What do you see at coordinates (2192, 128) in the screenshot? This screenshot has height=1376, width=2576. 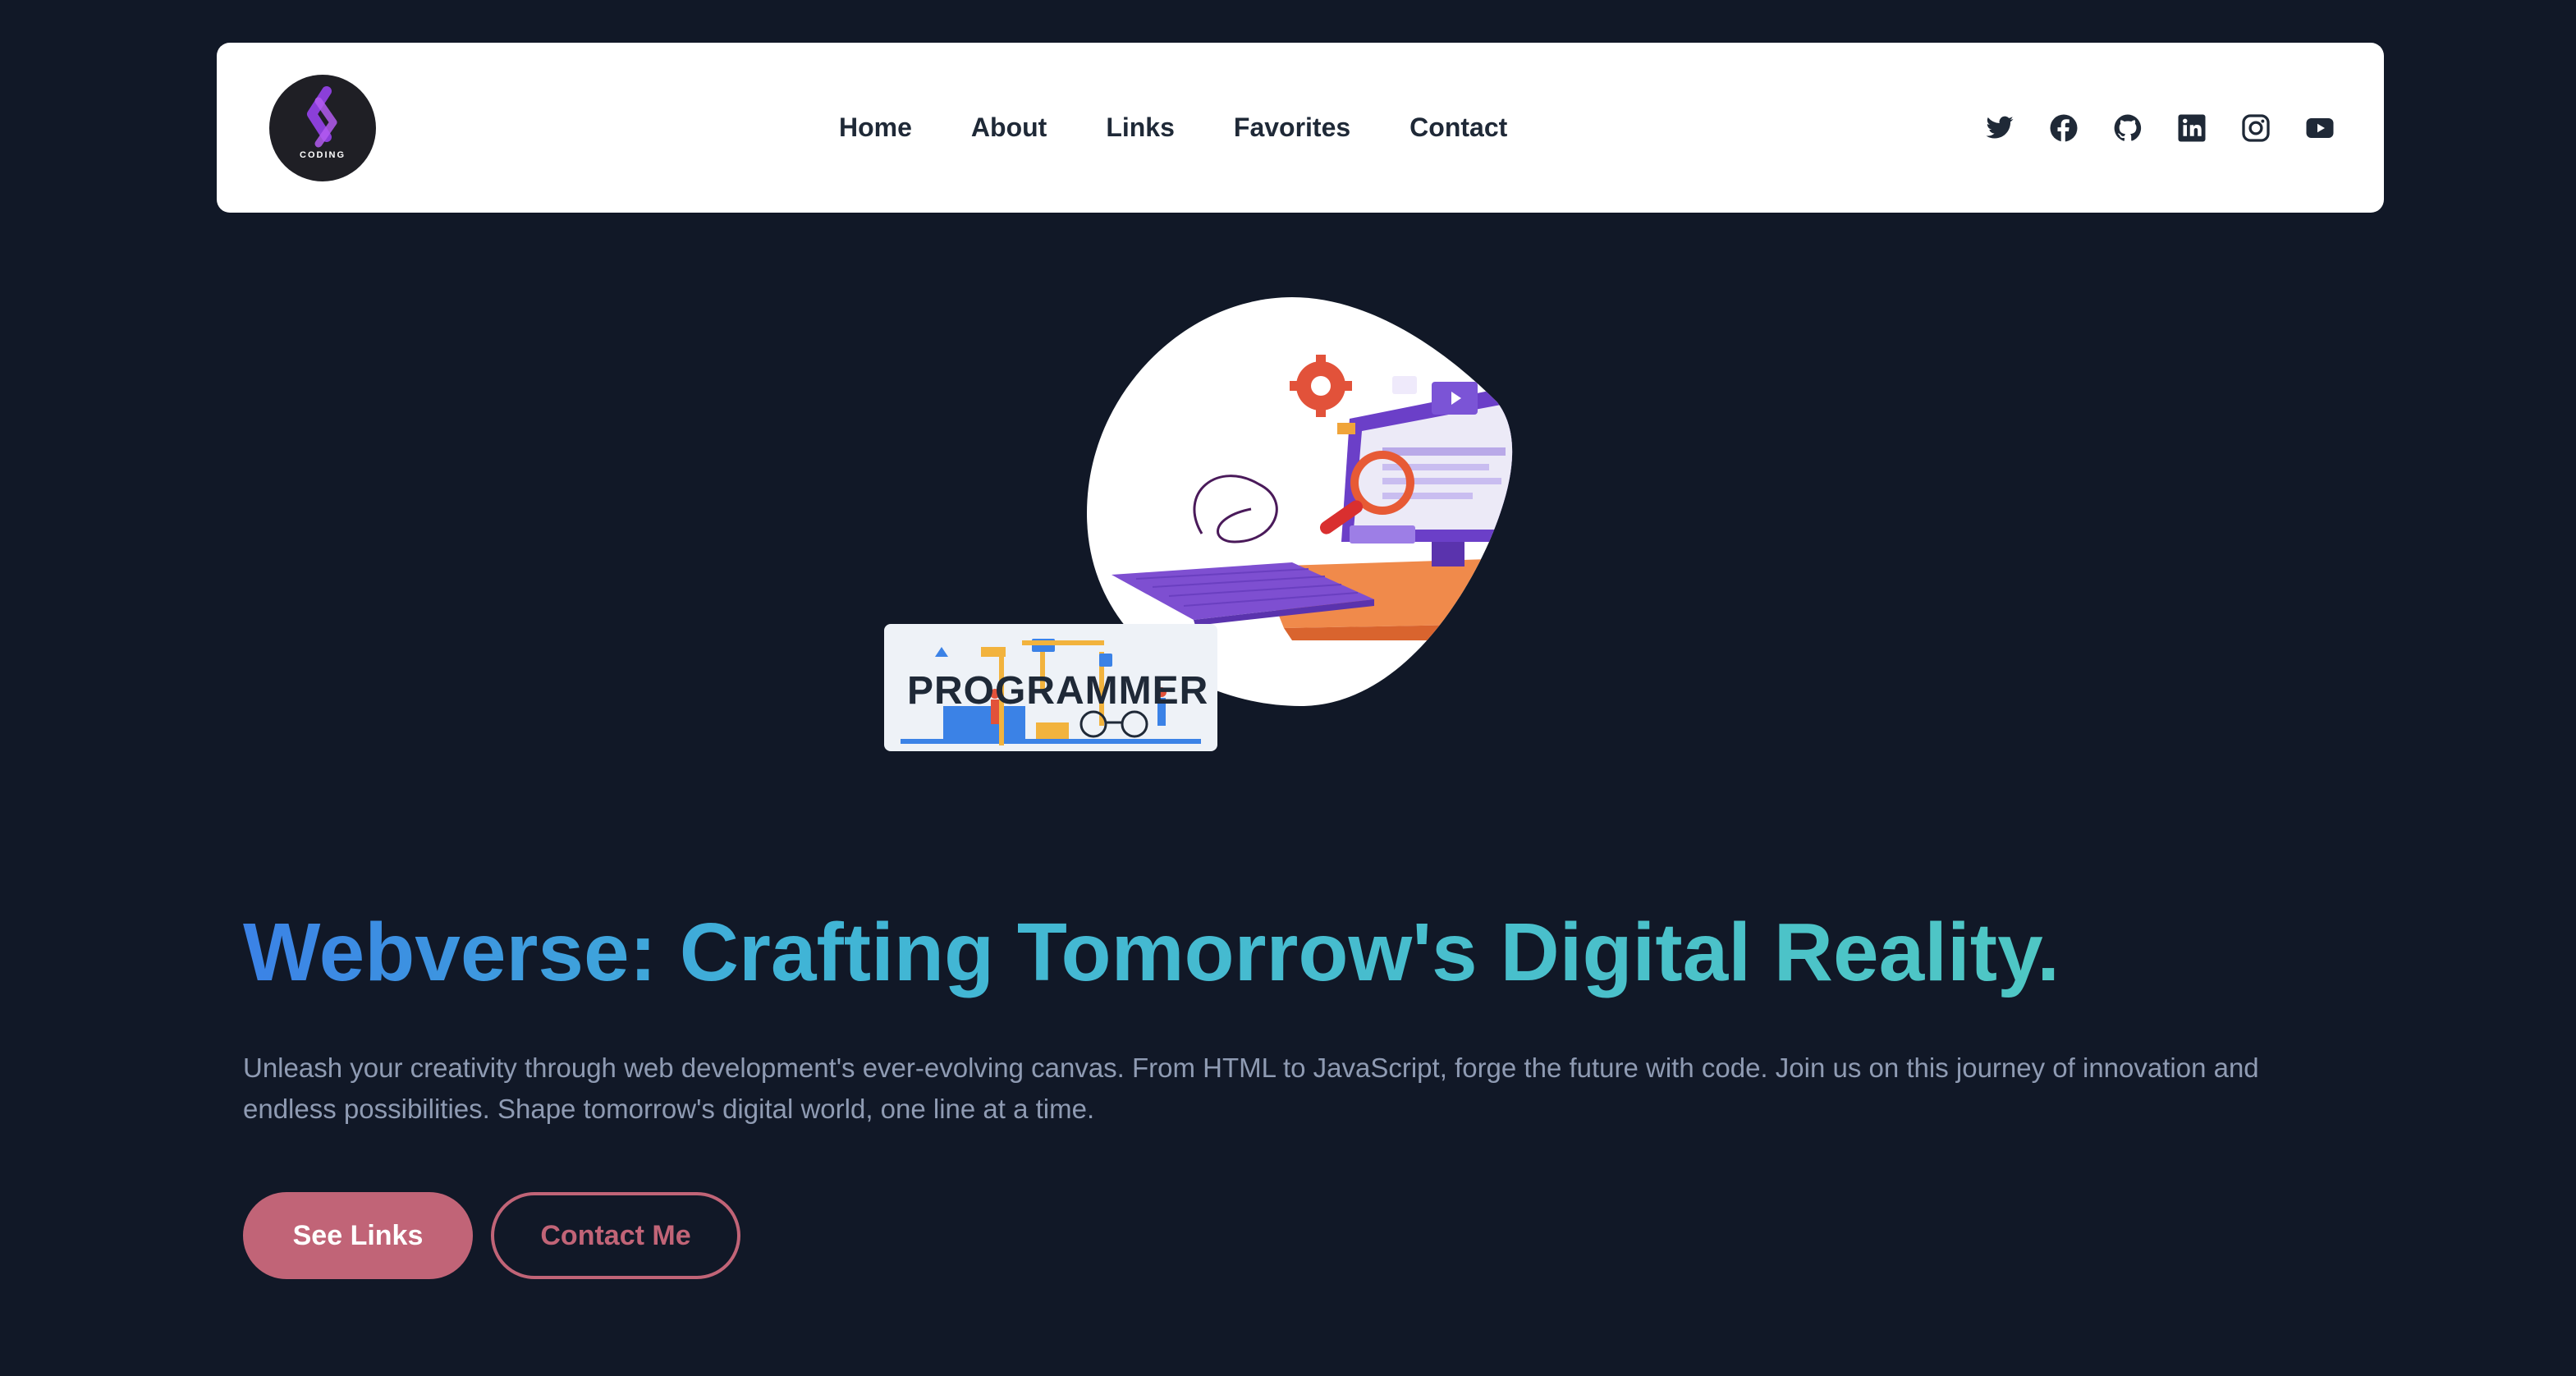 I see `linkedin-icon` at bounding box center [2192, 128].